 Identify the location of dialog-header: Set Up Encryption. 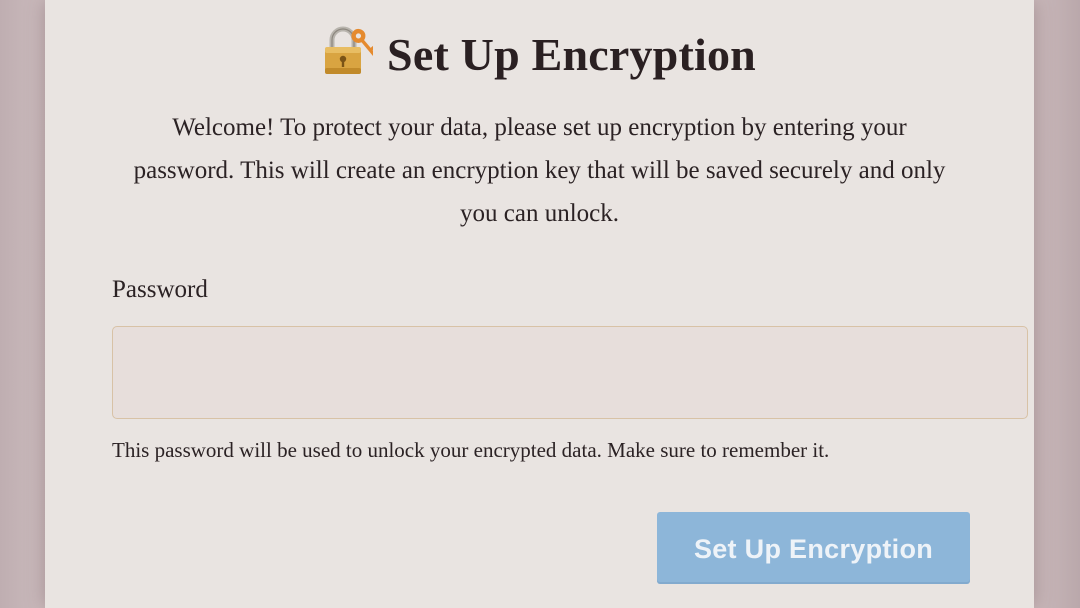
(539, 53).